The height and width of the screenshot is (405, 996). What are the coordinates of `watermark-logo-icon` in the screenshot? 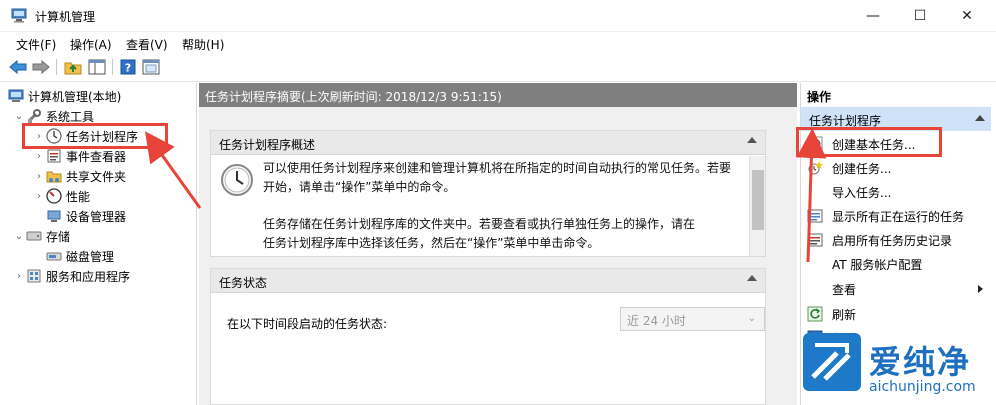 It's located at (832, 362).